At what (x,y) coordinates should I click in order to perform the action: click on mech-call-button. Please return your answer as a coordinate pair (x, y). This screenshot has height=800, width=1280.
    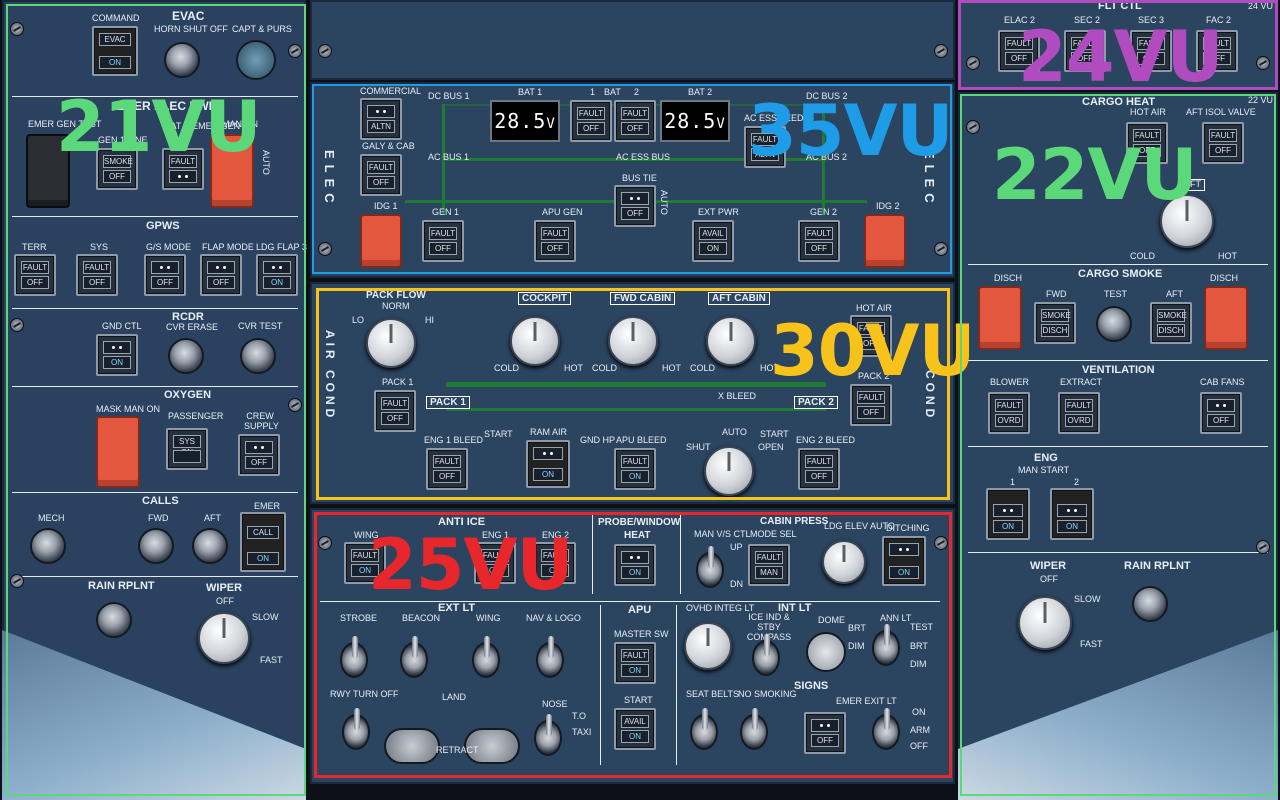
    Looking at the image, I should click on (48, 546).